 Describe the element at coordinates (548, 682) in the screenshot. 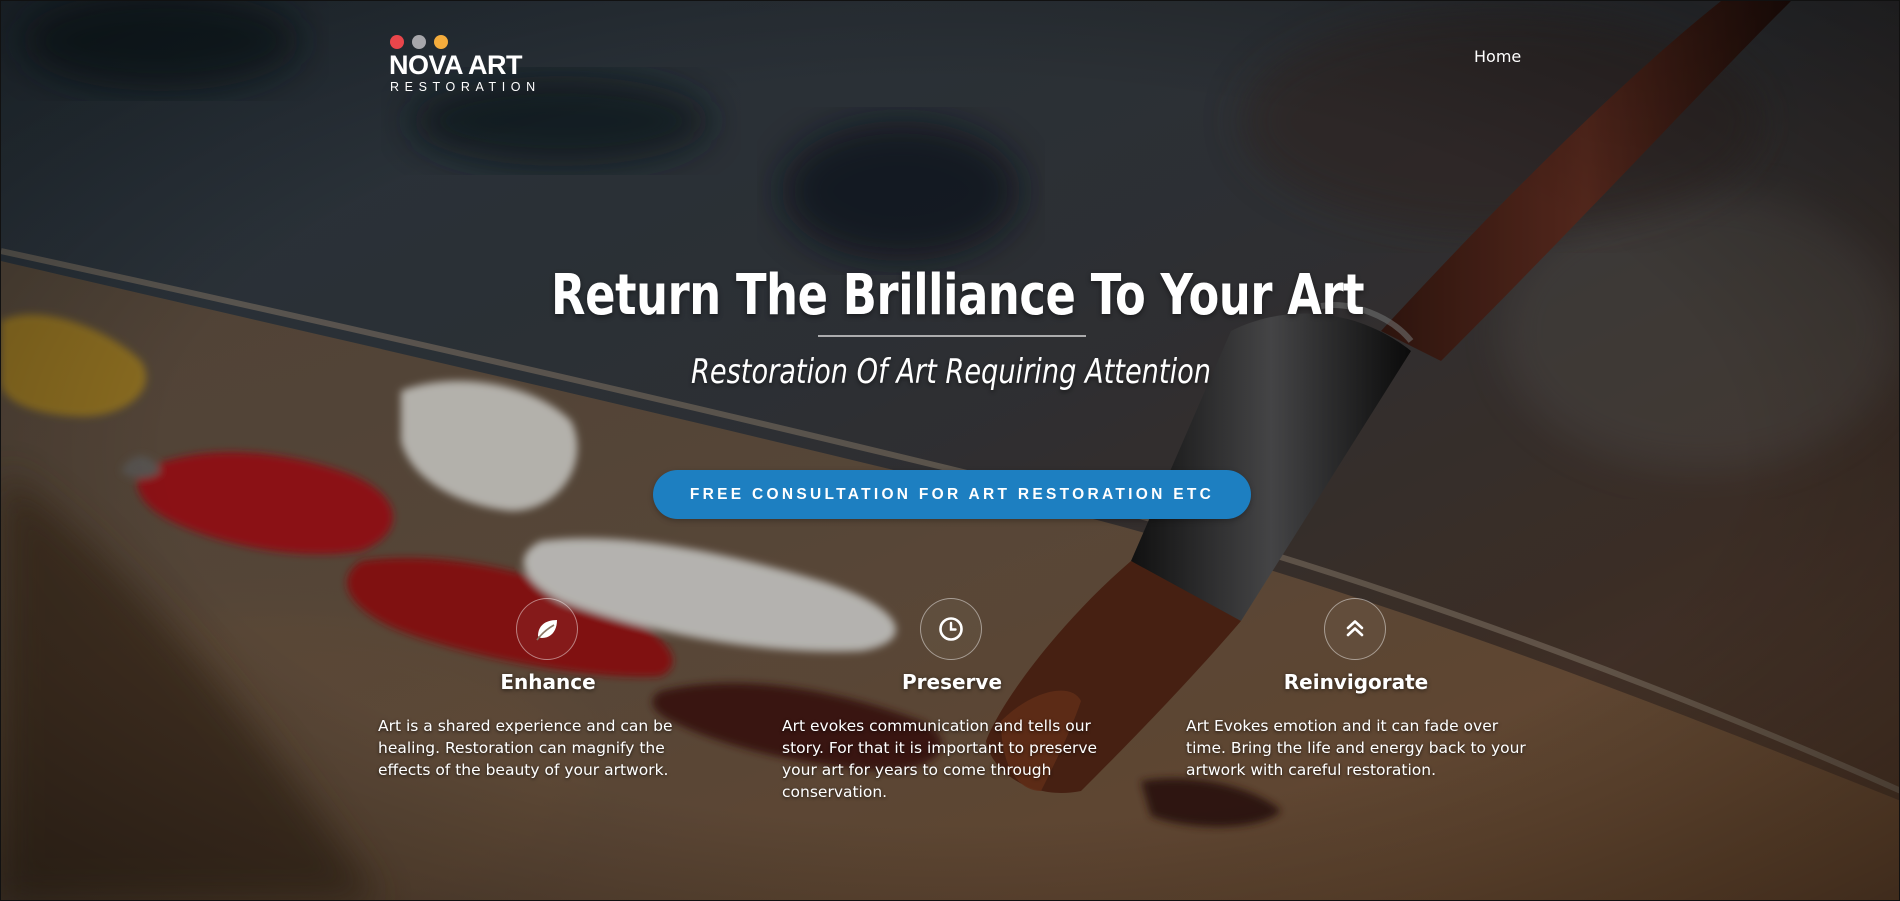

I see `feature-title: Enhance` at that location.